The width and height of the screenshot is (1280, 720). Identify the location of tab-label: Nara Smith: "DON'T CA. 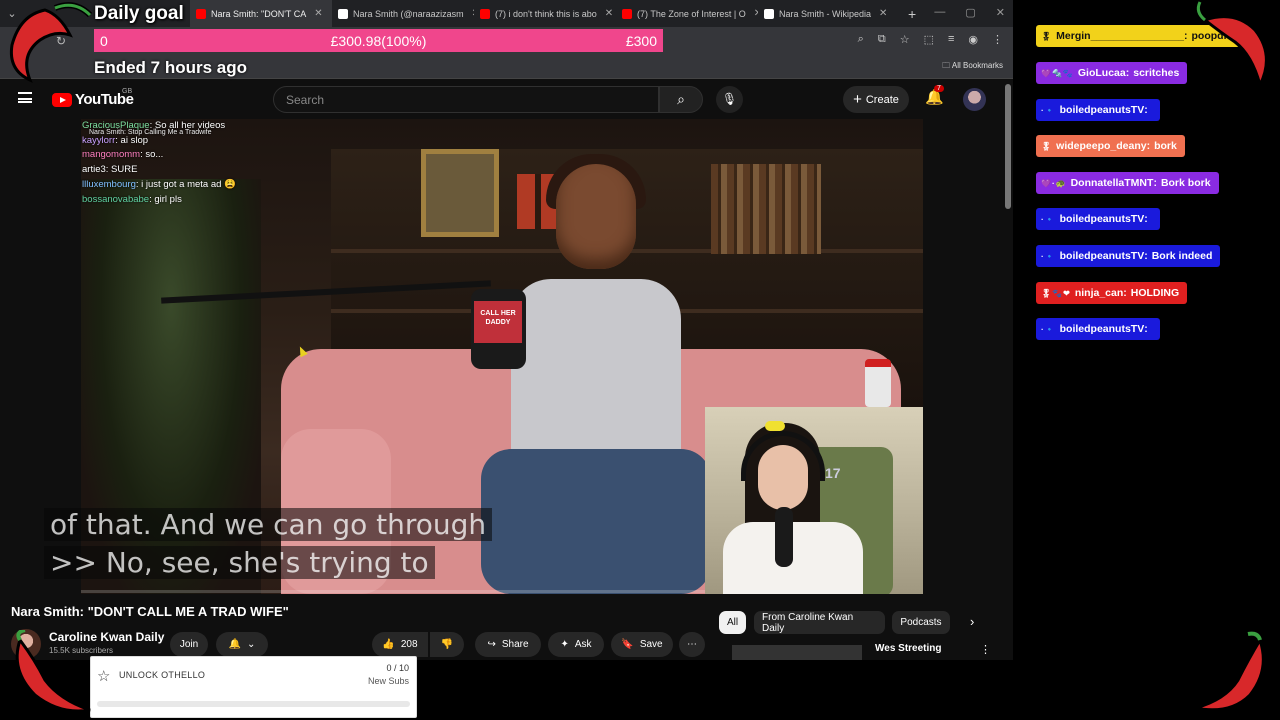
(259, 13).